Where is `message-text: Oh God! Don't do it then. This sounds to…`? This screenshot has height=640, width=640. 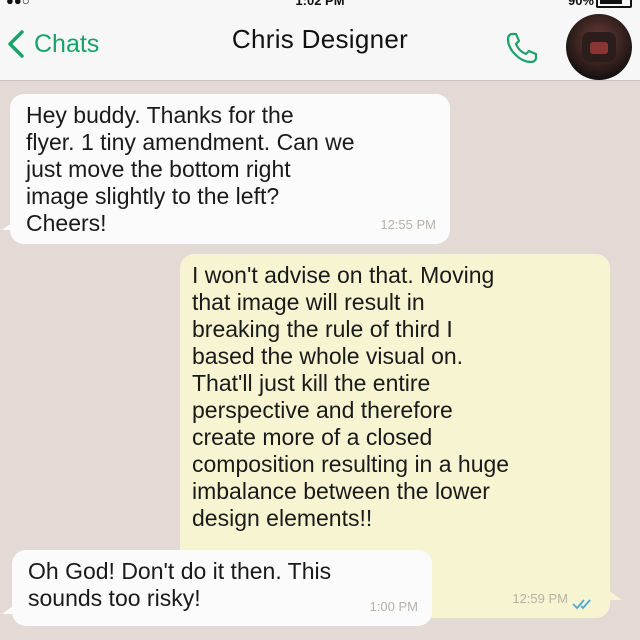
message-text: Oh God! Don't do it then. This sounds to… is located at coordinates (180, 584).